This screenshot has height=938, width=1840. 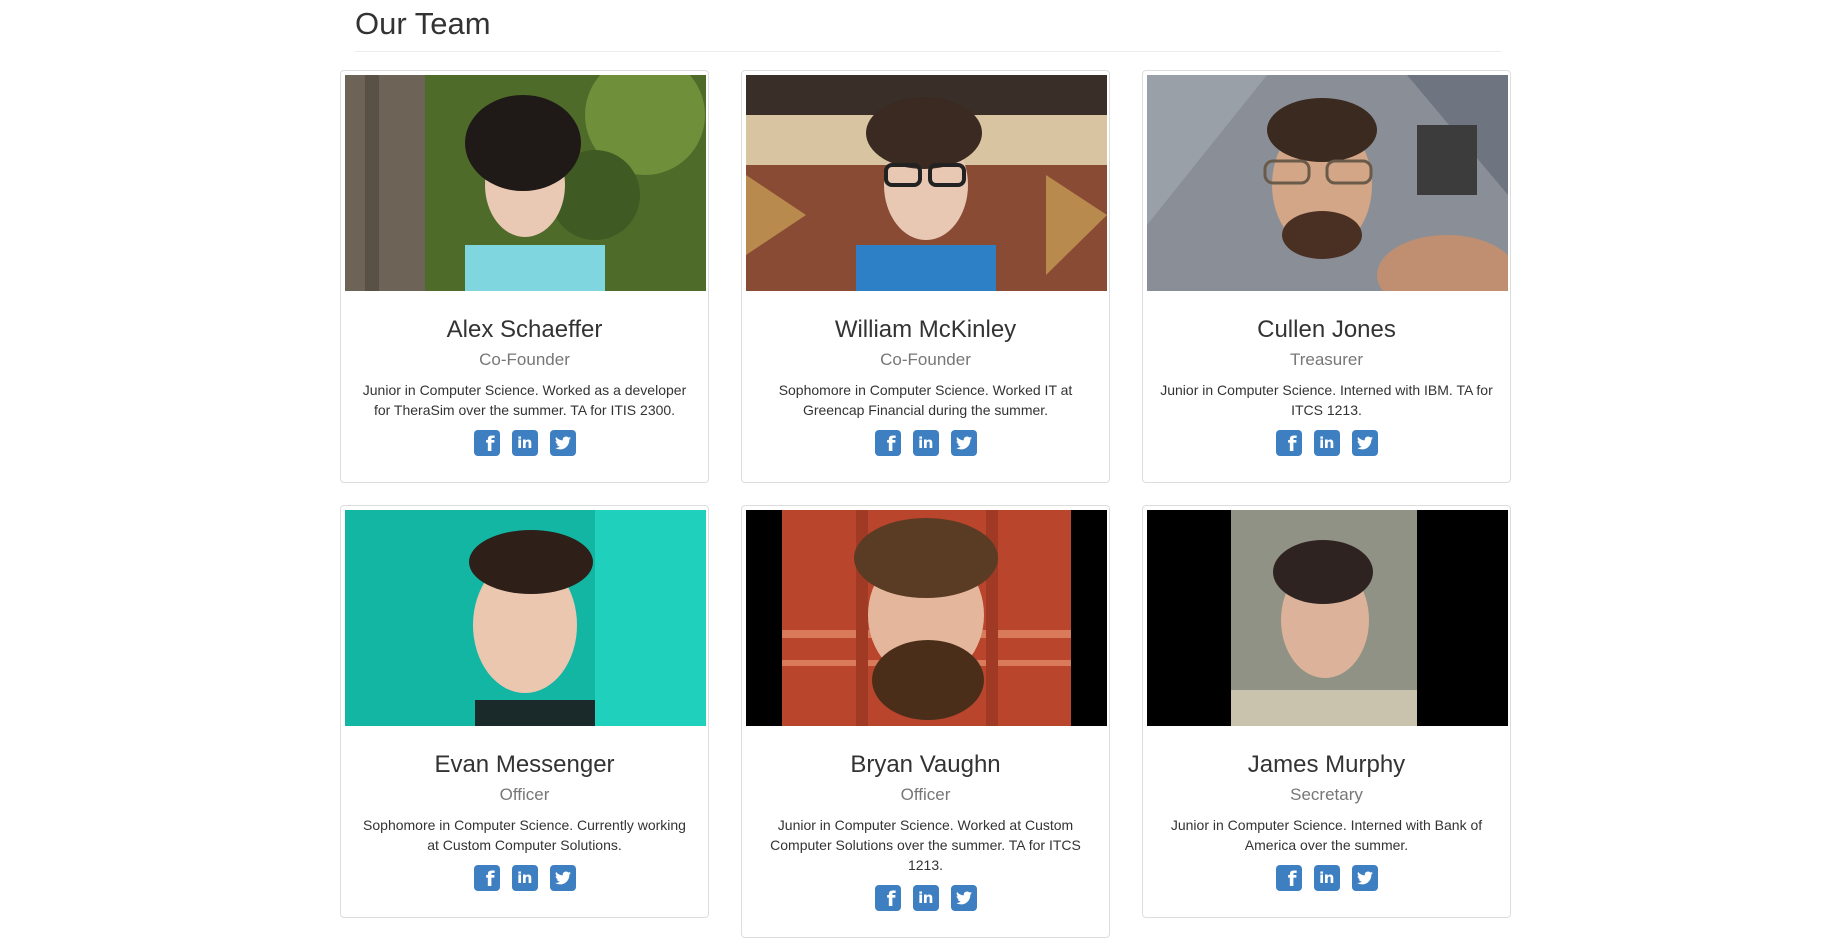 What do you see at coordinates (1326, 359) in the screenshot?
I see `member-role: Treasurer` at bounding box center [1326, 359].